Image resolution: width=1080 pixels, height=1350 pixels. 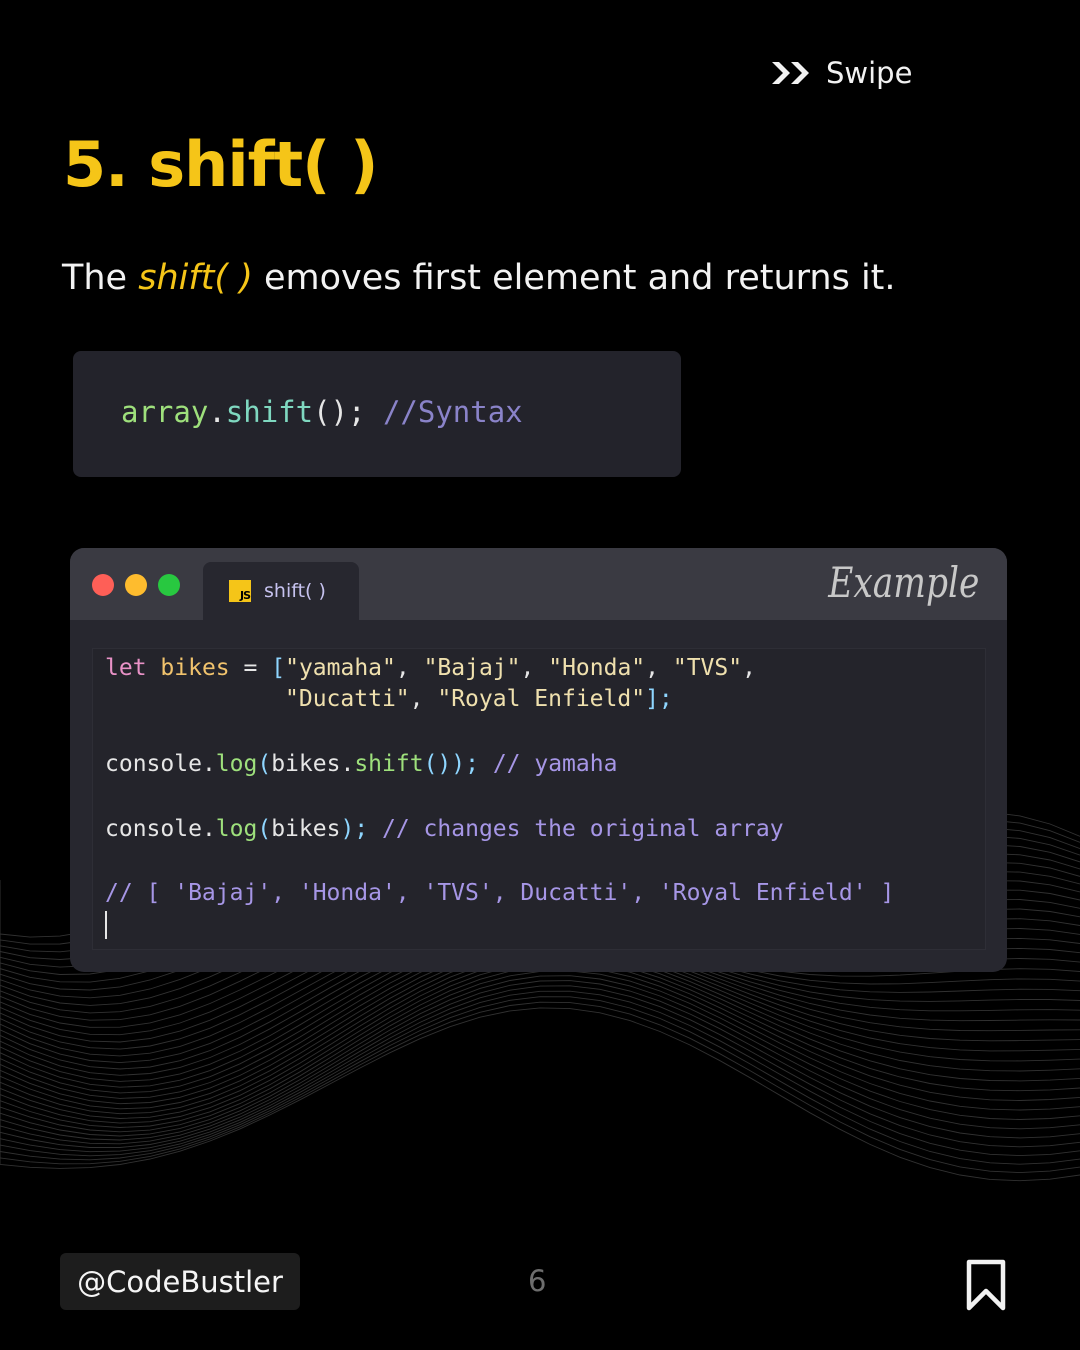 What do you see at coordinates (538, 584) in the screenshot?
I see `editor-title-bar: JS shift( ) Example` at bounding box center [538, 584].